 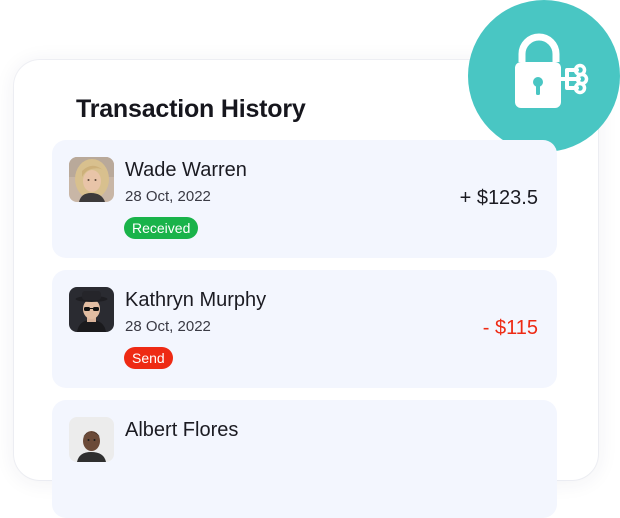 What do you see at coordinates (498, 198) in the screenshot?
I see `transaction-amount: + $123.5` at bounding box center [498, 198].